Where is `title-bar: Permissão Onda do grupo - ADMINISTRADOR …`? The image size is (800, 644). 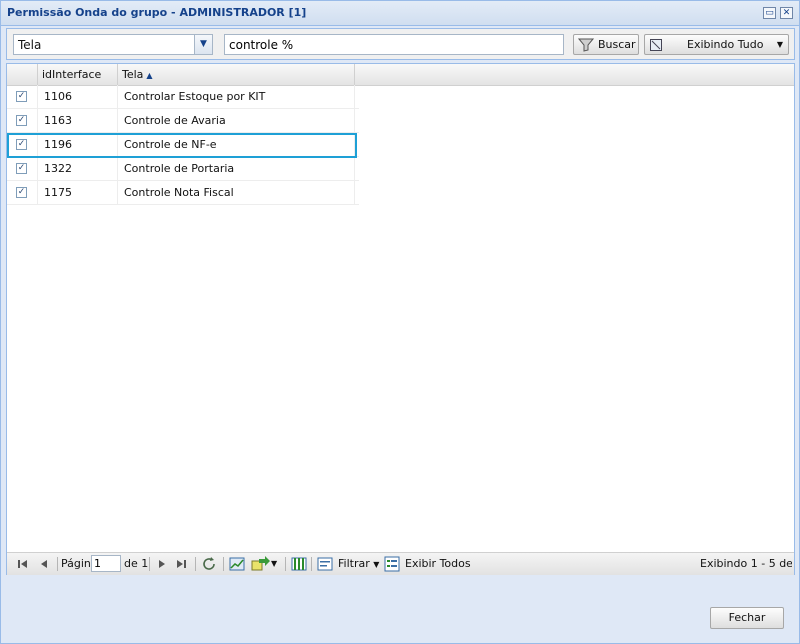
title-bar: Permissão Onda do grupo - ADMINISTRADOR … is located at coordinates (400, 13).